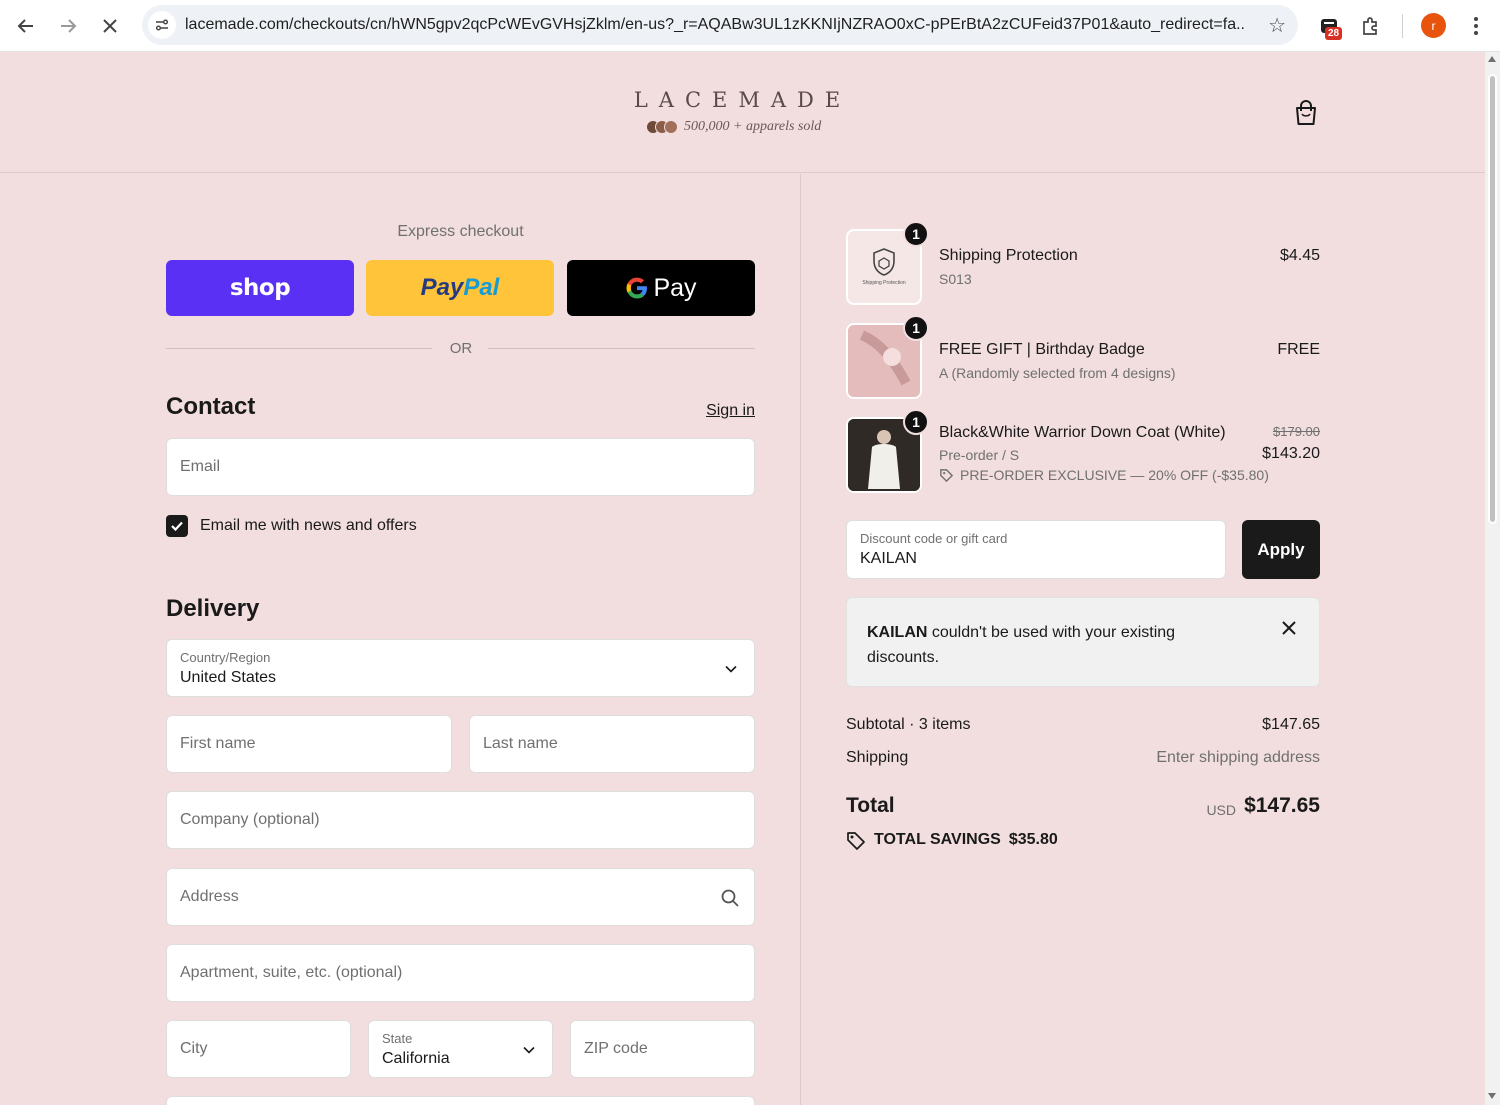 This screenshot has height=1105, width=1500. I want to click on or-text: OR, so click(461, 348).